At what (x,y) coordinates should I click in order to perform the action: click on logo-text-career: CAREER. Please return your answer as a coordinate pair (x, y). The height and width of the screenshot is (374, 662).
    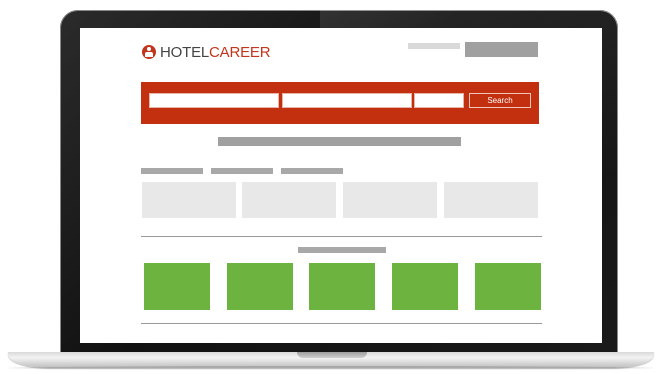
    Looking at the image, I should click on (240, 52).